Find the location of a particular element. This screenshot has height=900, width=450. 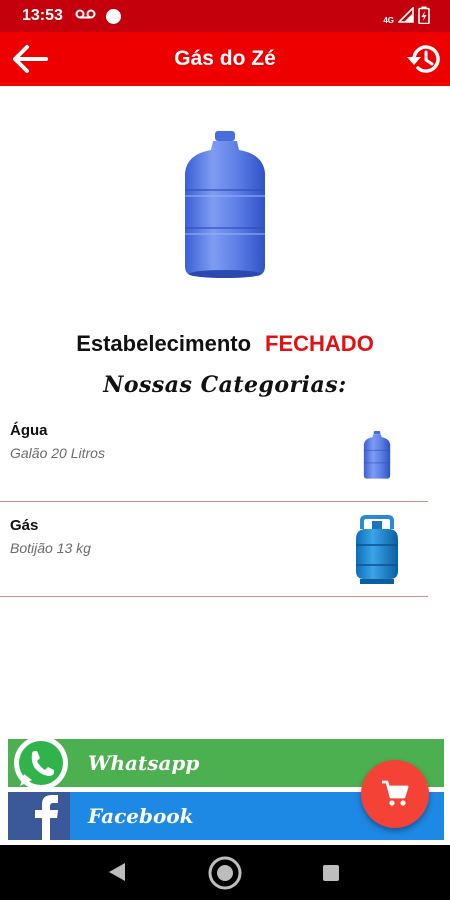

category-name: Água is located at coordinates (29, 430).